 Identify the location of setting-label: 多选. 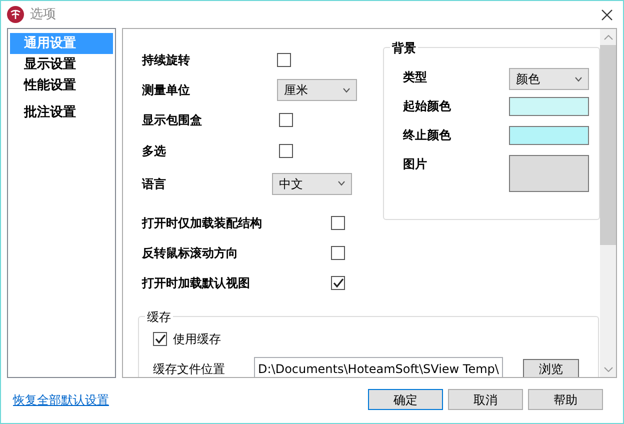
(154, 151).